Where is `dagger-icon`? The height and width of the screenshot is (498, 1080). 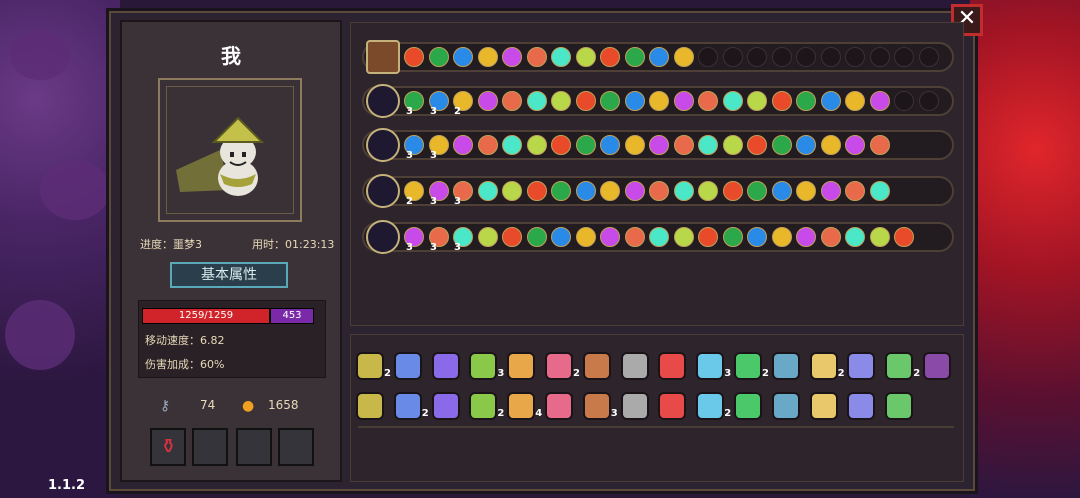
dagger-icon is located at coordinates (483, 366).